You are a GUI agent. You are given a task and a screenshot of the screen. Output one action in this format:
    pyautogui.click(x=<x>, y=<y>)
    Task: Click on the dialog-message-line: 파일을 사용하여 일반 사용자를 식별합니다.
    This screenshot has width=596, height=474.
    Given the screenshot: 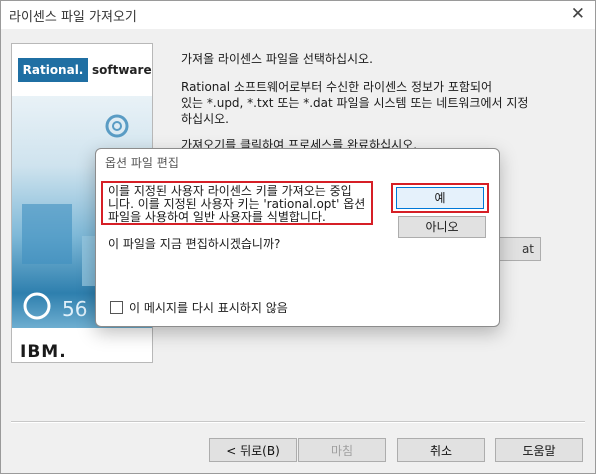 What is the action you would take?
    pyautogui.click(x=217, y=217)
    